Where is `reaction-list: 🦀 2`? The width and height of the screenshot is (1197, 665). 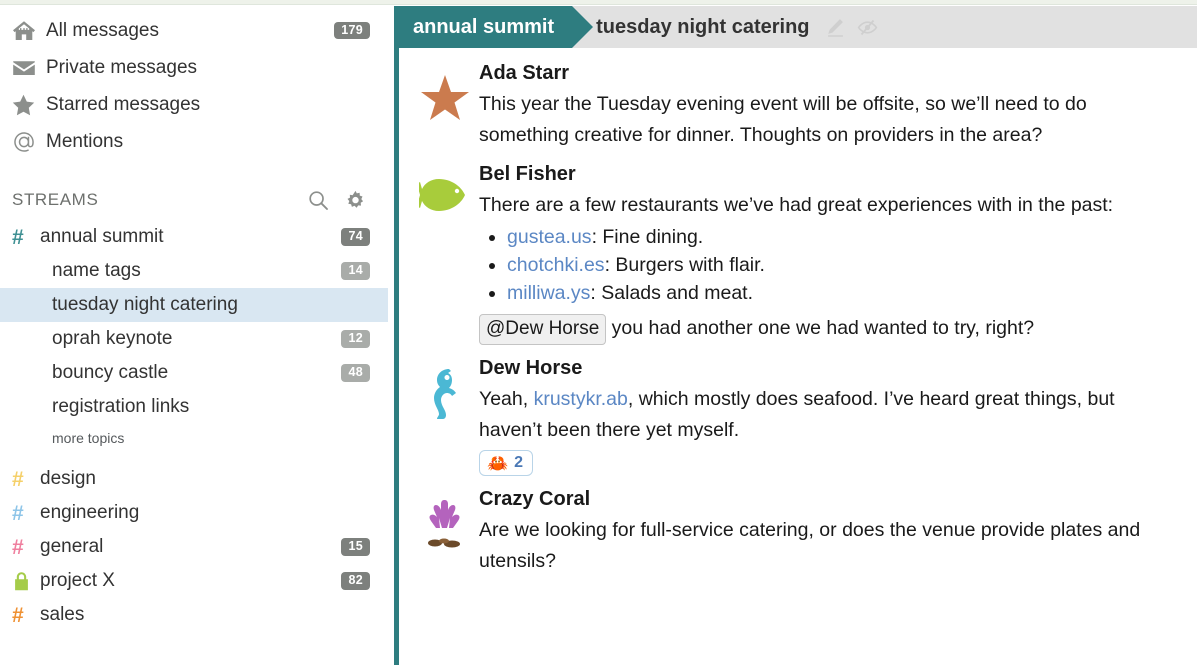
reaction-list: 🦀 2 is located at coordinates (828, 463).